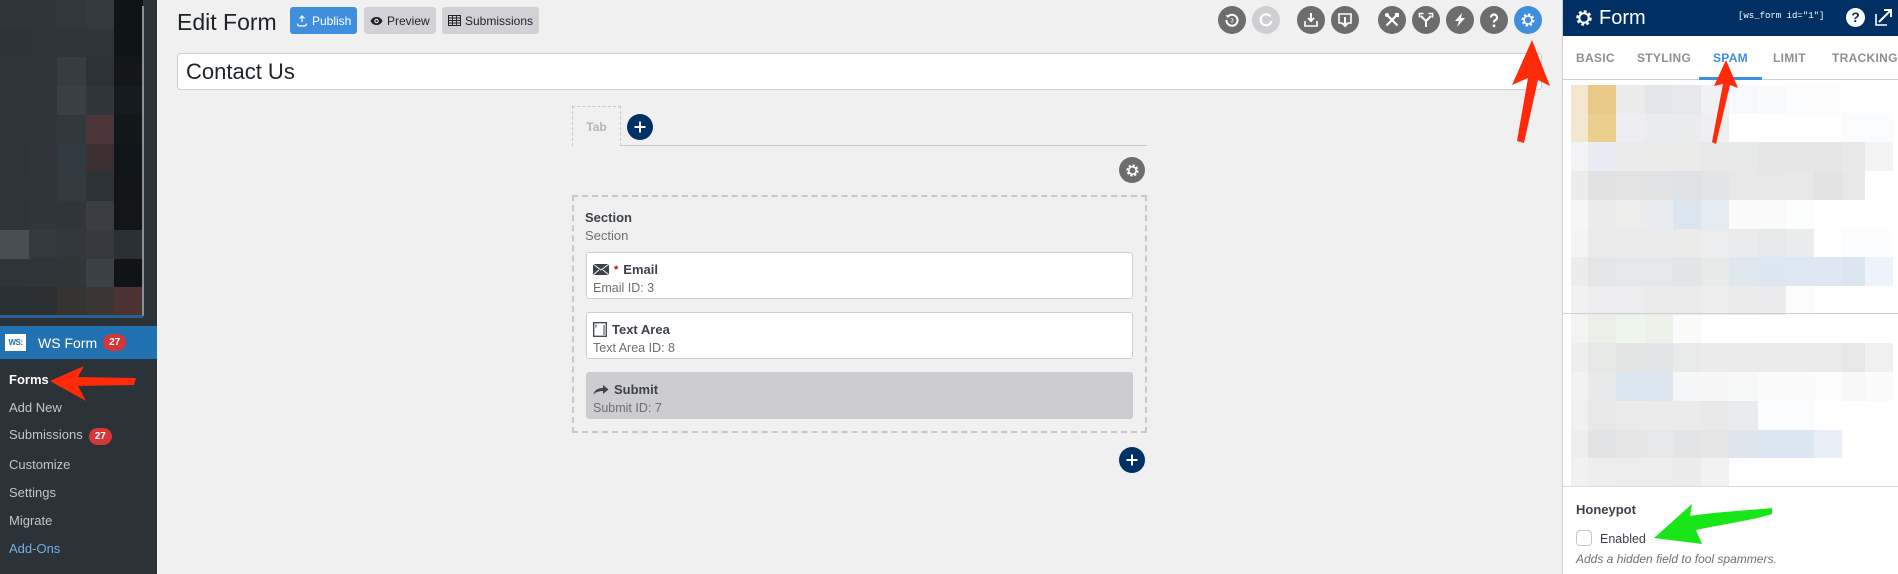 The height and width of the screenshot is (574, 1898). I want to click on add-section-button, so click(1132, 460).